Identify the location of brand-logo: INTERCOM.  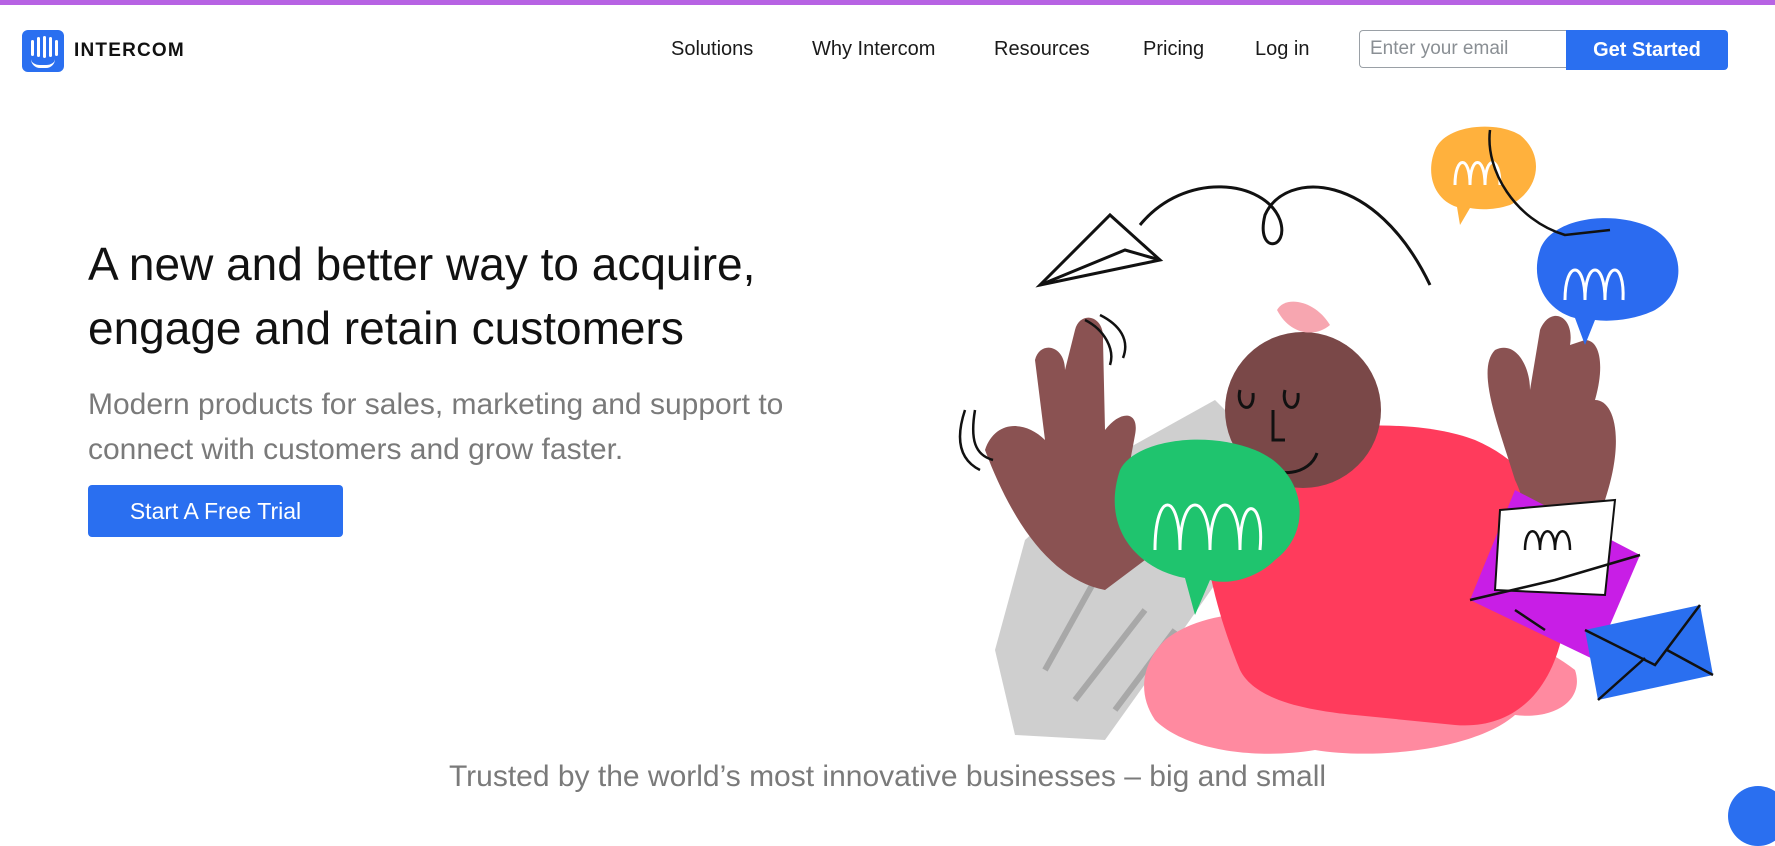
(103, 51).